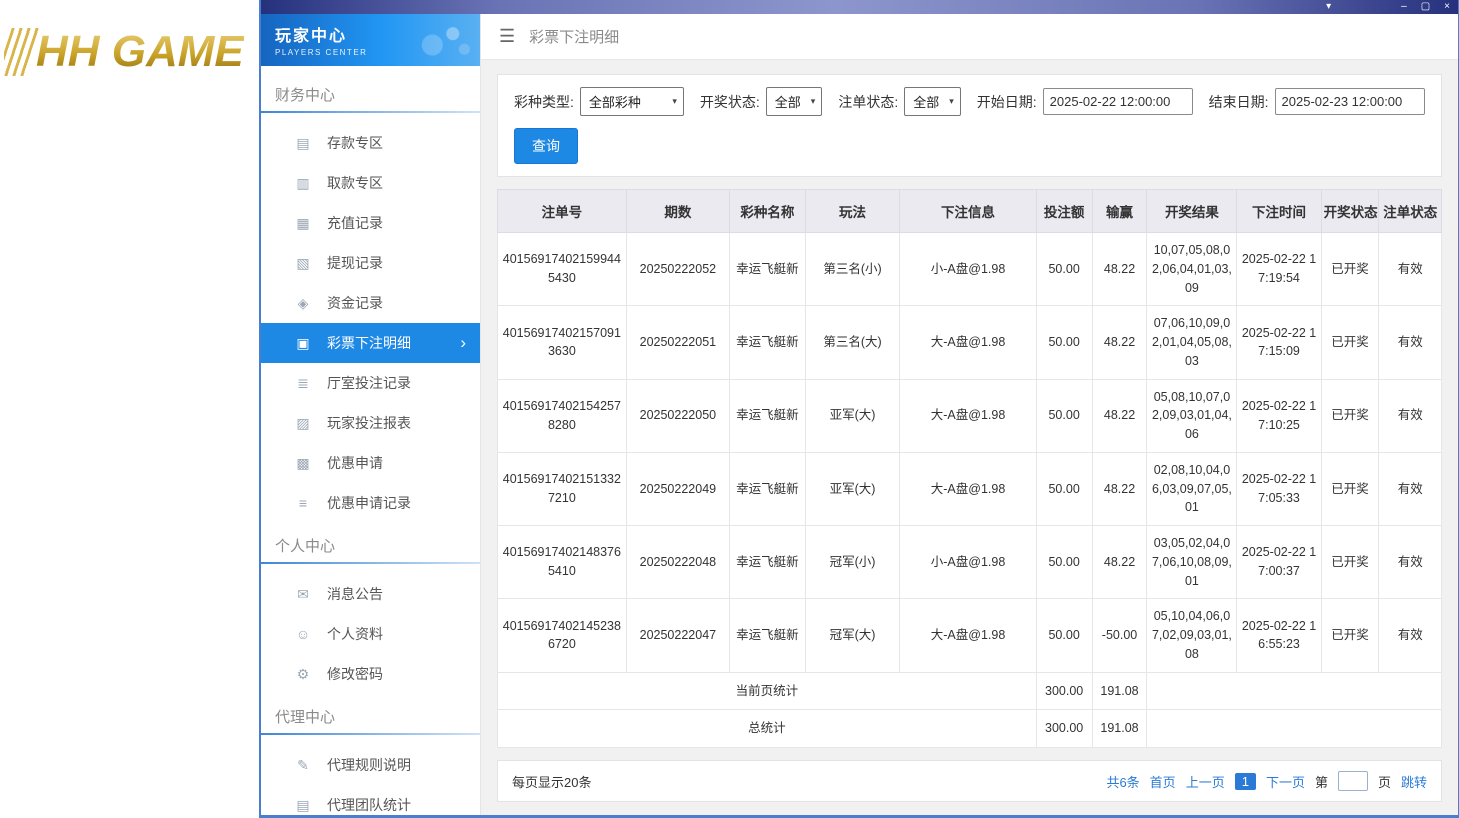 The width and height of the screenshot is (1459, 818). What do you see at coordinates (355, 143) in the screenshot?
I see `sidebar-item-label: 存款专区` at bounding box center [355, 143].